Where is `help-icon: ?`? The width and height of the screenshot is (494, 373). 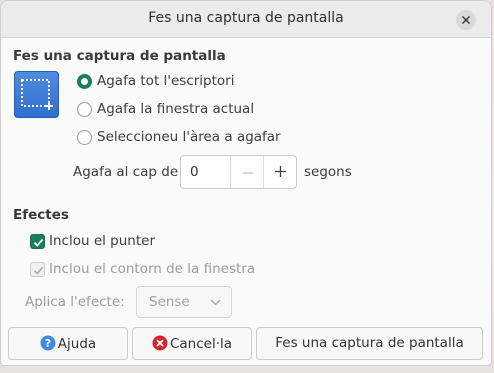 help-icon: ? is located at coordinates (48, 343).